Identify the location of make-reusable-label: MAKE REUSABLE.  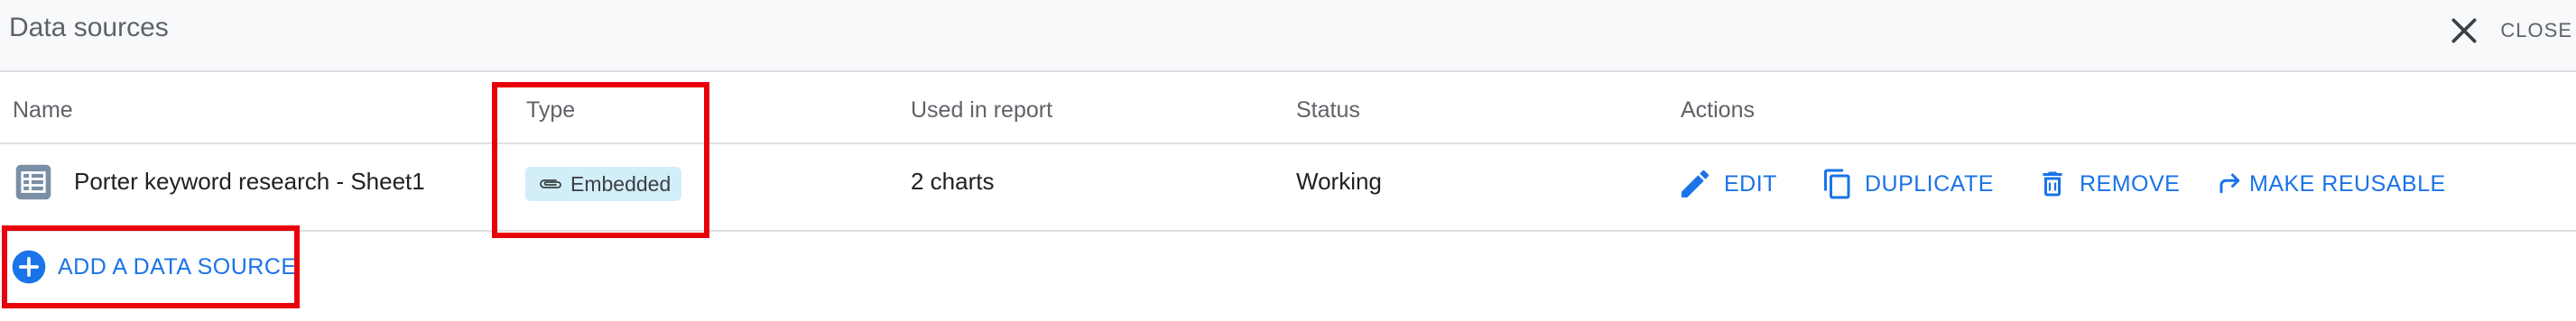
(2347, 183).